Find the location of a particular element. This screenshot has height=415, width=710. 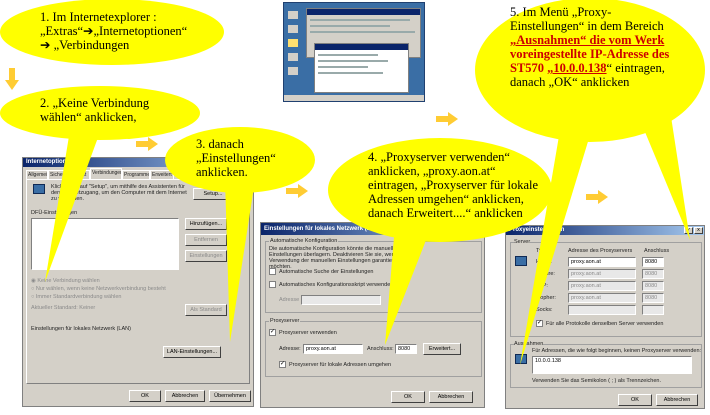

step2-text: 2. „Keine Verbindung wählen“ anklicken, is located at coordinates (95, 110).